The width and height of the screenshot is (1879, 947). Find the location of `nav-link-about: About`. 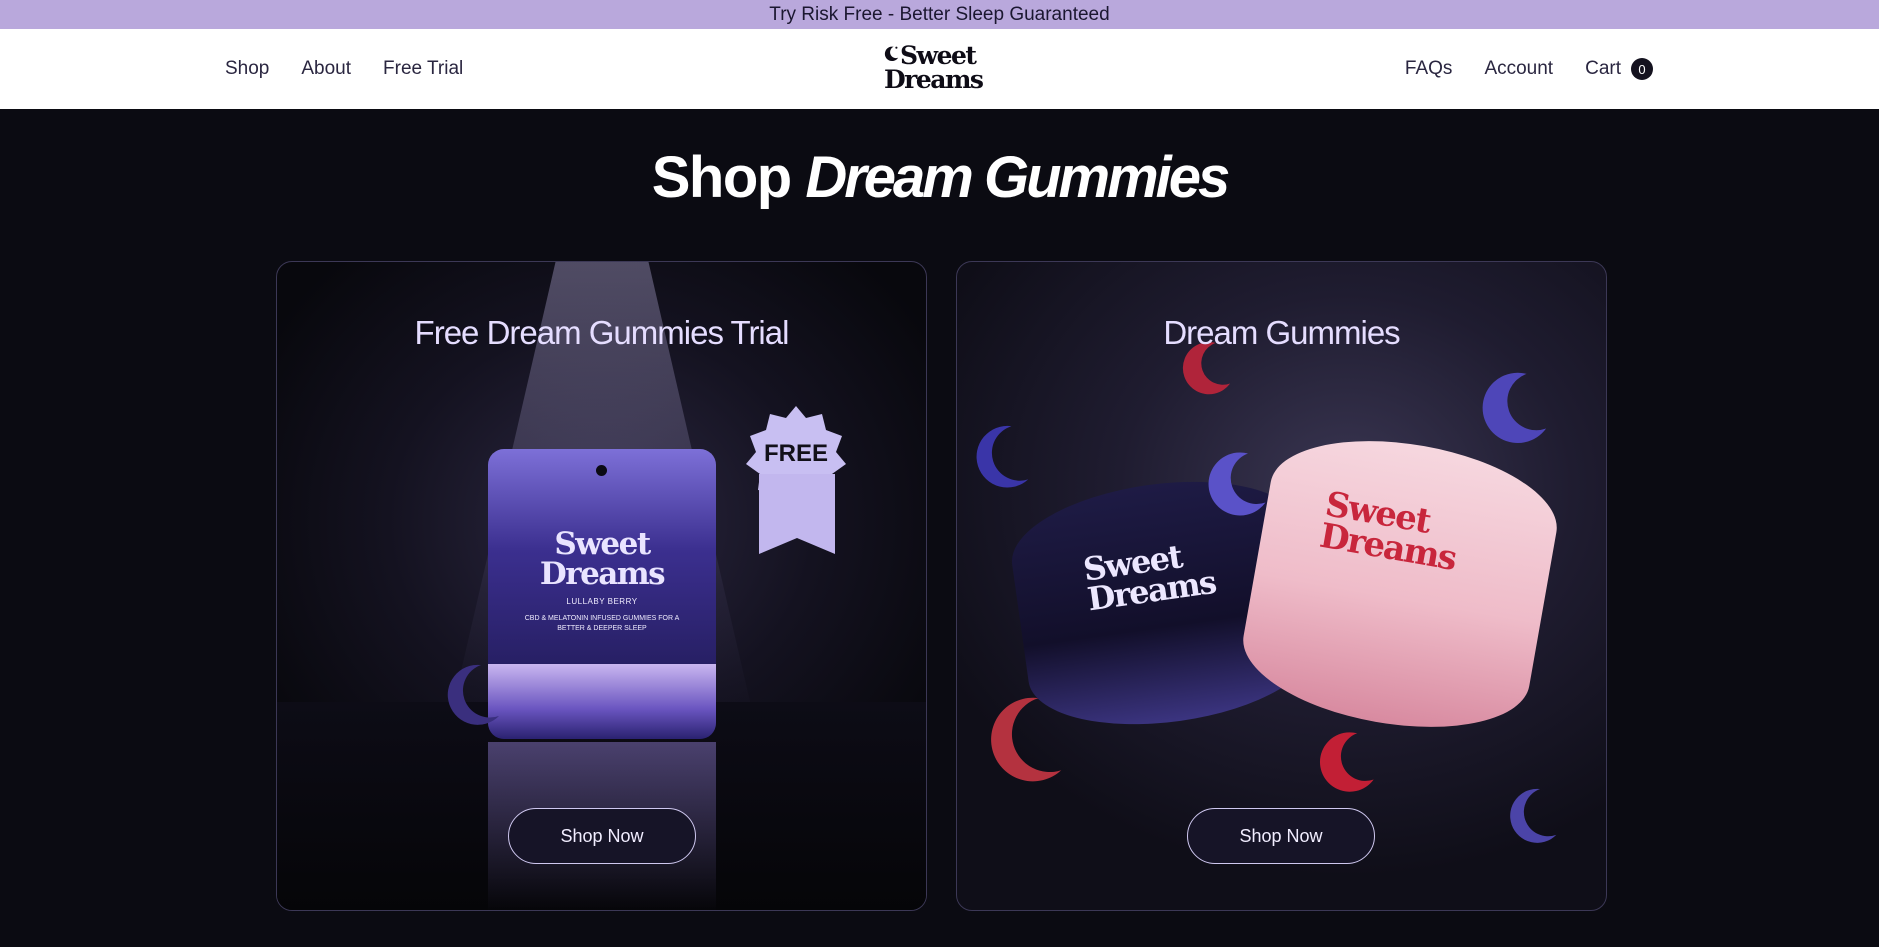

nav-link-about: About is located at coordinates (326, 69).